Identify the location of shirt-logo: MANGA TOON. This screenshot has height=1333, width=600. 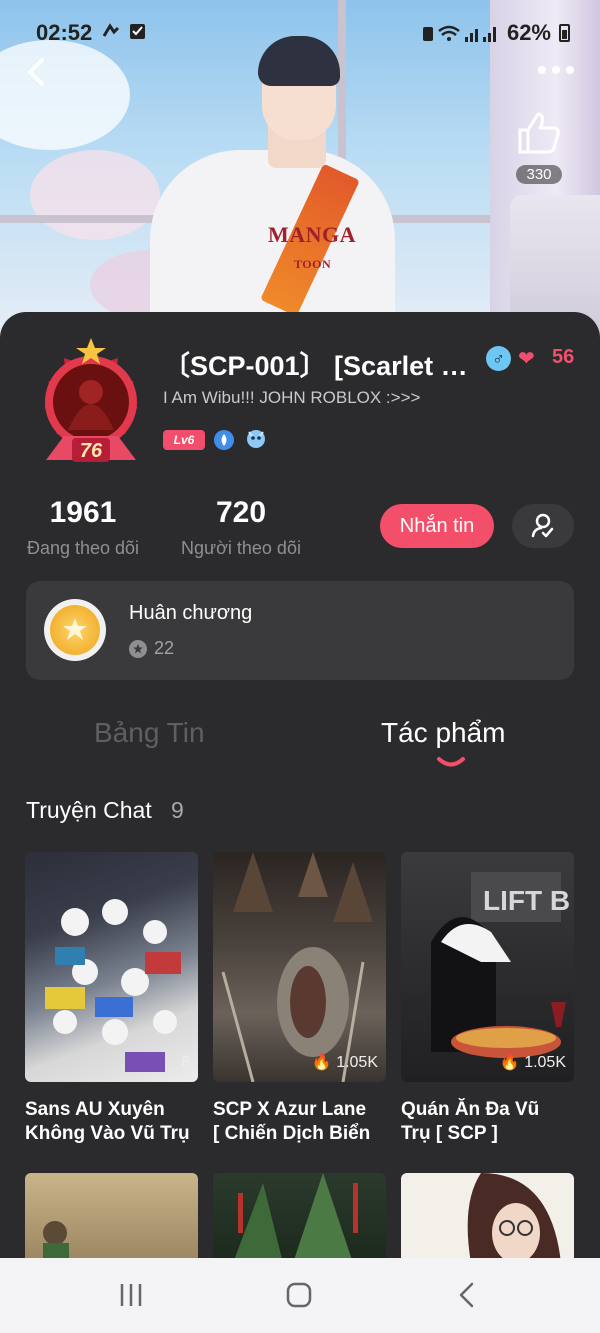
(312, 246).